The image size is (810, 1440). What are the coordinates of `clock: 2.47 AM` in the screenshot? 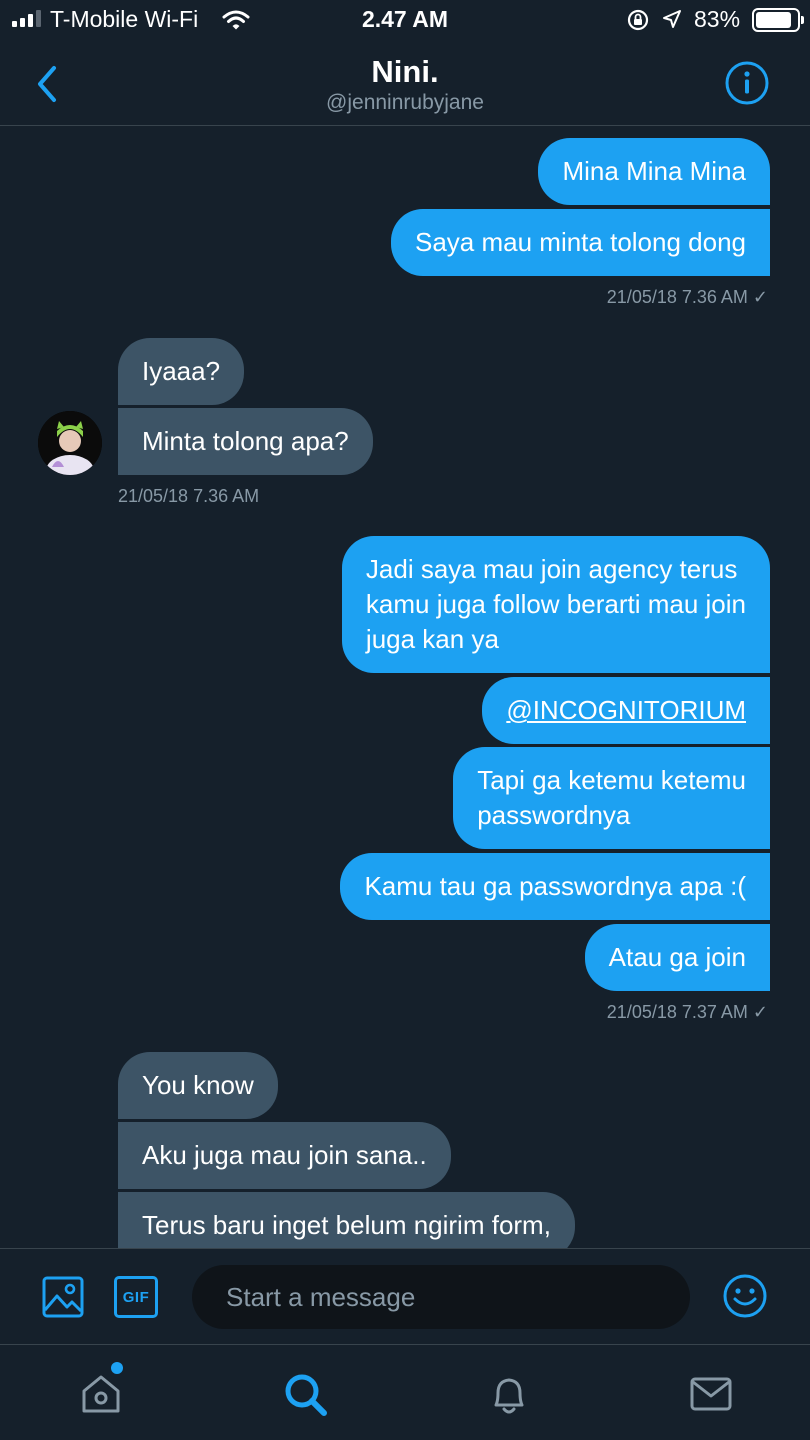 It's located at (405, 19).